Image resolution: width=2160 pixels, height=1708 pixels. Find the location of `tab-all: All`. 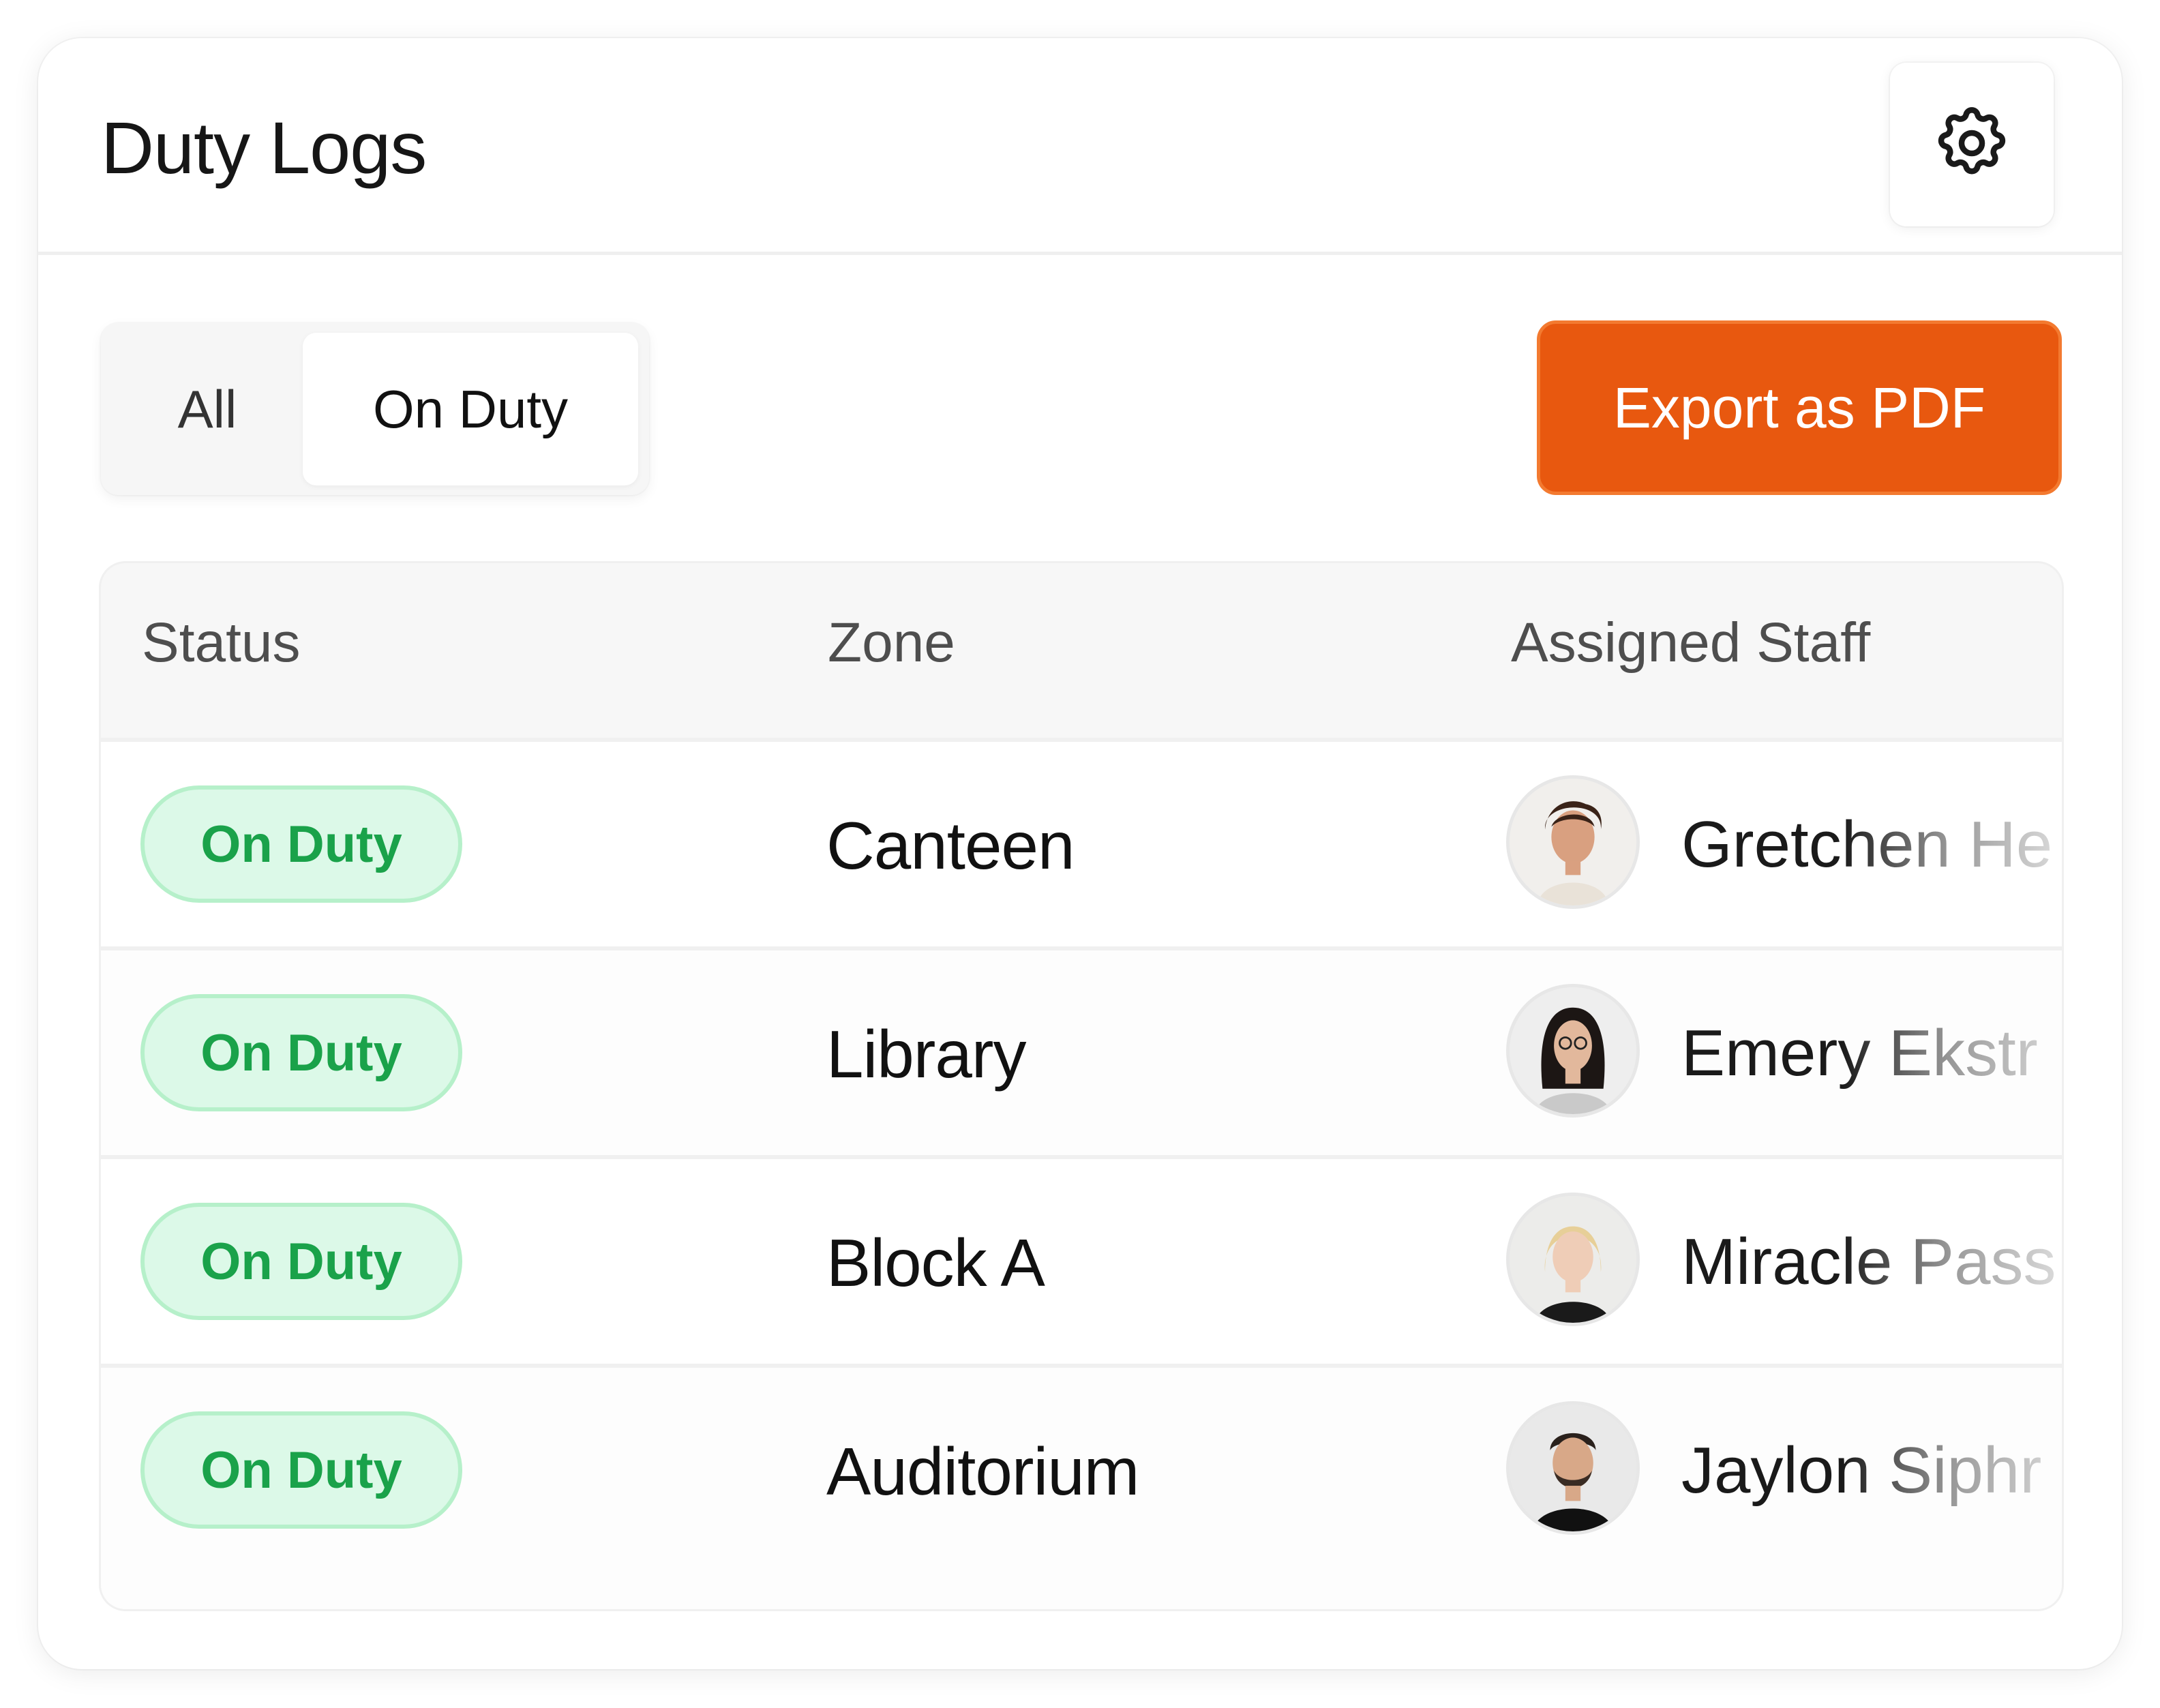

tab-all: All is located at coordinates (207, 409).